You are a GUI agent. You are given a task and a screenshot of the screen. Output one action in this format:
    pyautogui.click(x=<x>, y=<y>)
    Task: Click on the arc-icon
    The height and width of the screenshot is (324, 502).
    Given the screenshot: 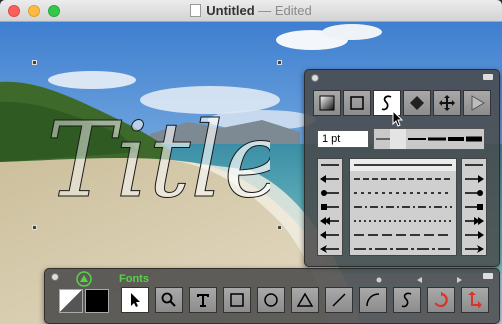 What is the action you would take?
    pyautogui.click(x=373, y=300)
    